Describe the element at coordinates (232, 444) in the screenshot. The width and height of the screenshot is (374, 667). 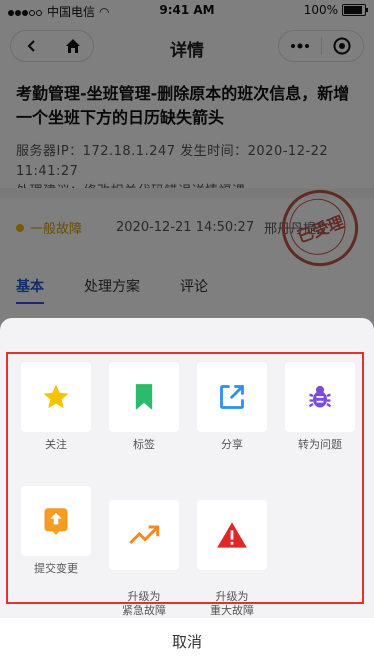
I see `action-share-label: 分享` at that location.